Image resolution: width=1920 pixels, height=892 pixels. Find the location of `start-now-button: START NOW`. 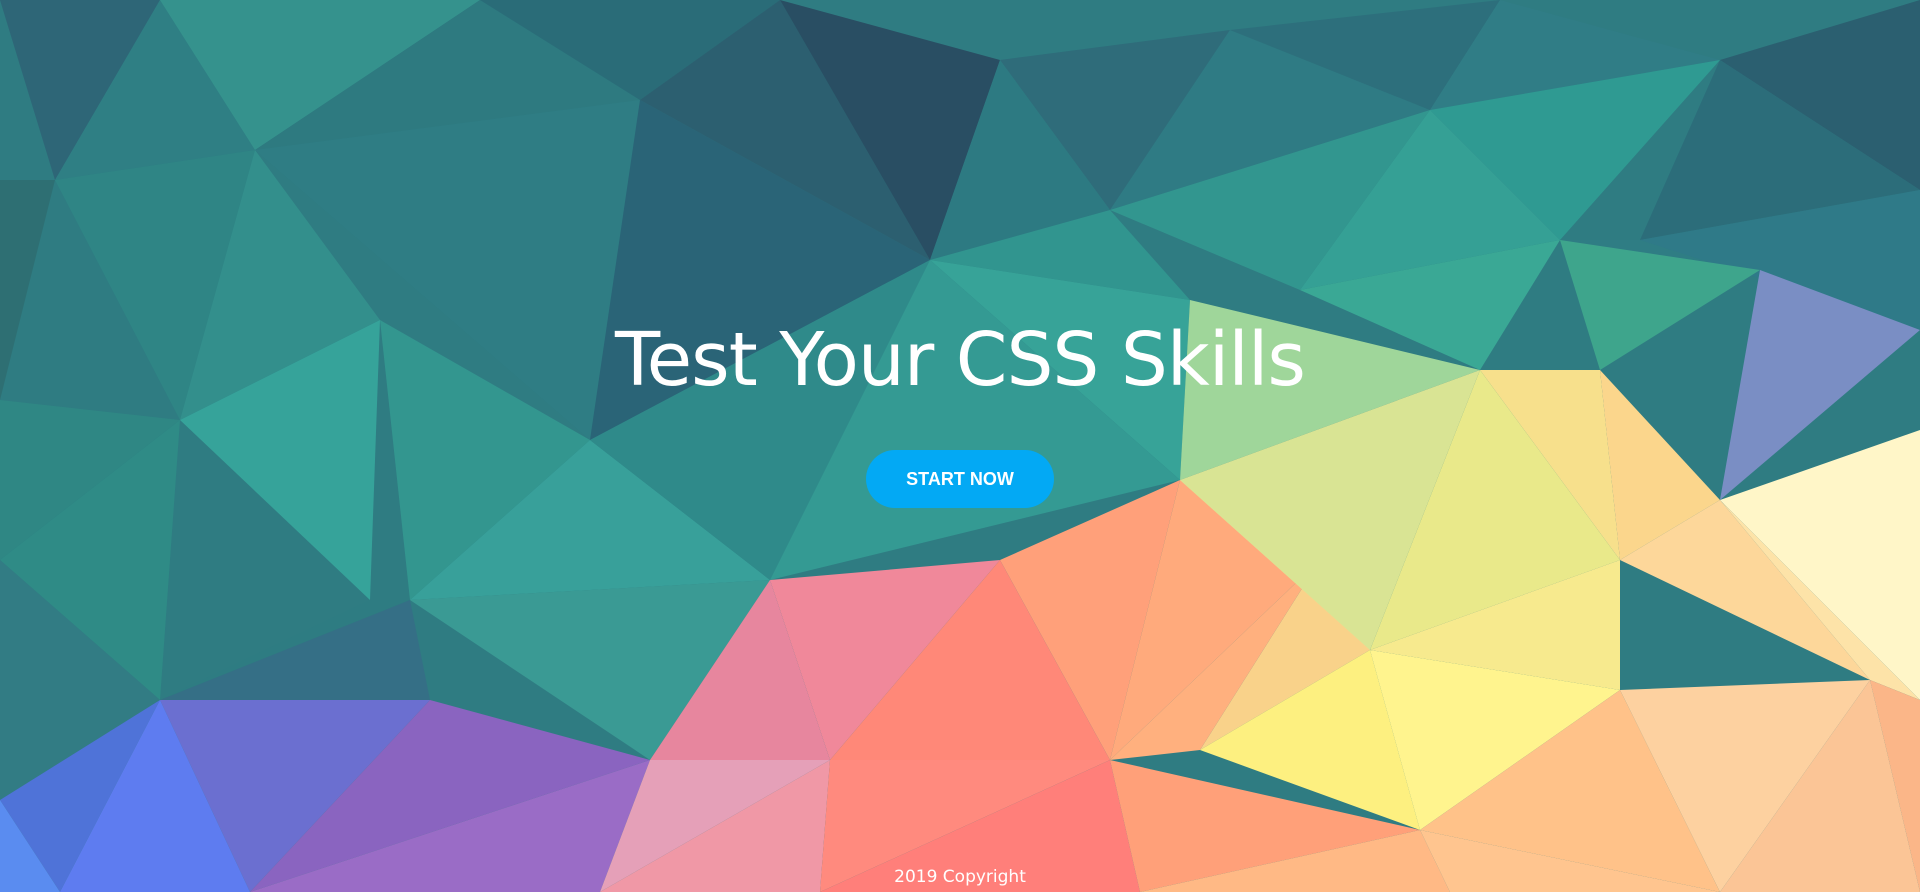

start-now-button: START NOW is located at coordinates (960, 479).